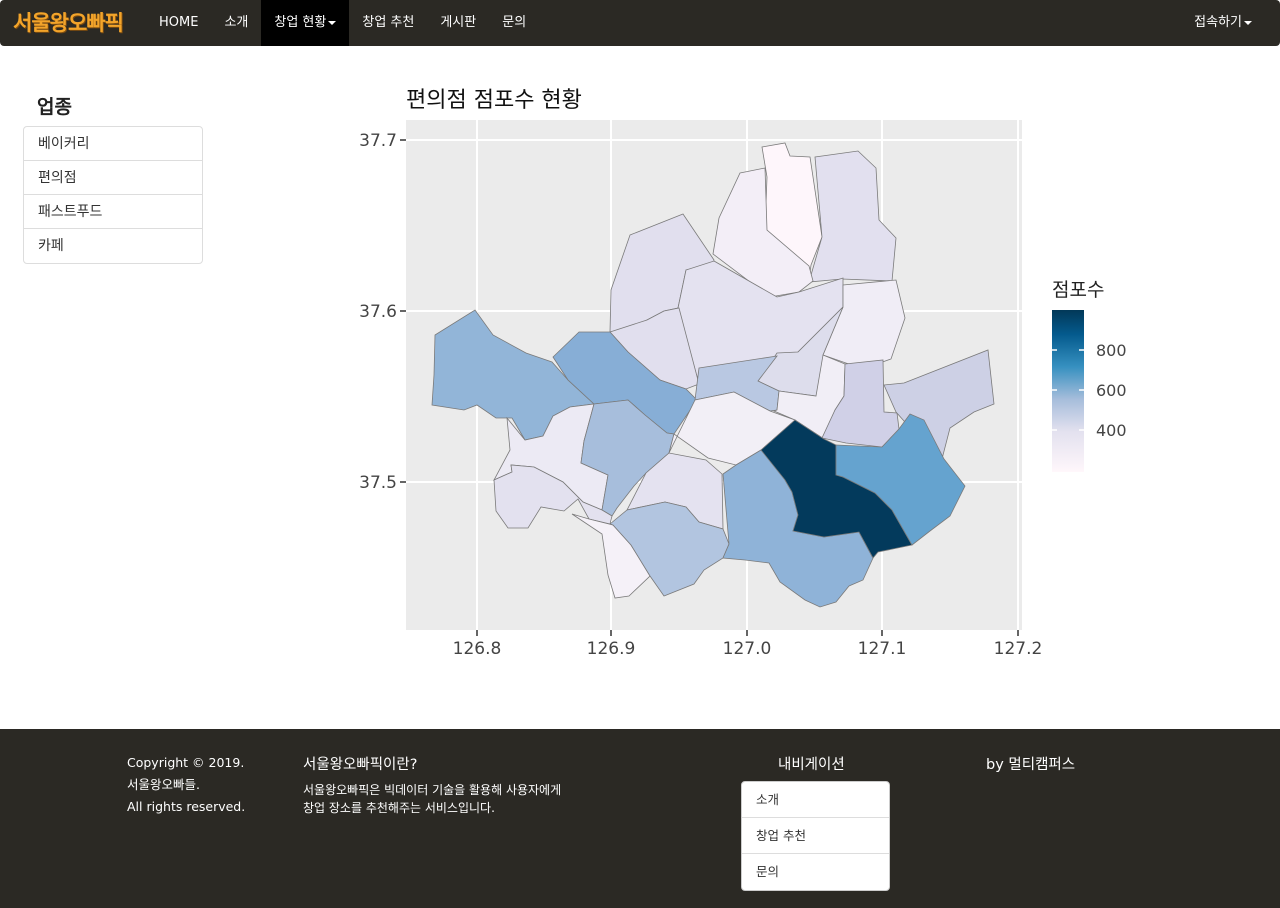 The width and height of the screenshot is (1280, 908). Describe the element at coordinates (640, 23) in the screenshot. I see `navbar: 서울왕오빠픽 HOME 소개 창업 현황 창업 추천 게시판 문의 접속하기` at that location.